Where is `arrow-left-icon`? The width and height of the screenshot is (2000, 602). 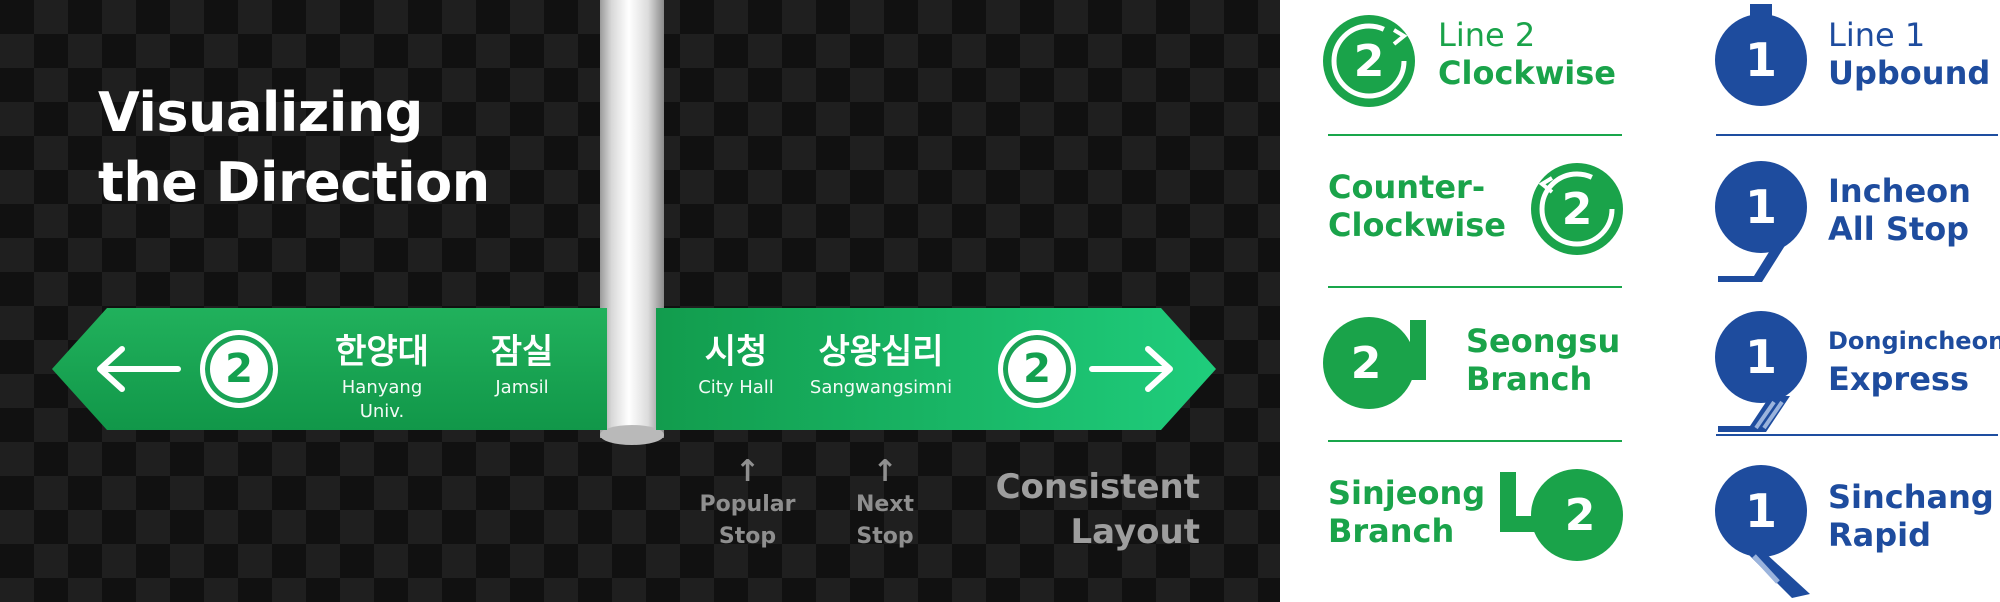
arrow-left-icon is located at coordinates (139, 369).